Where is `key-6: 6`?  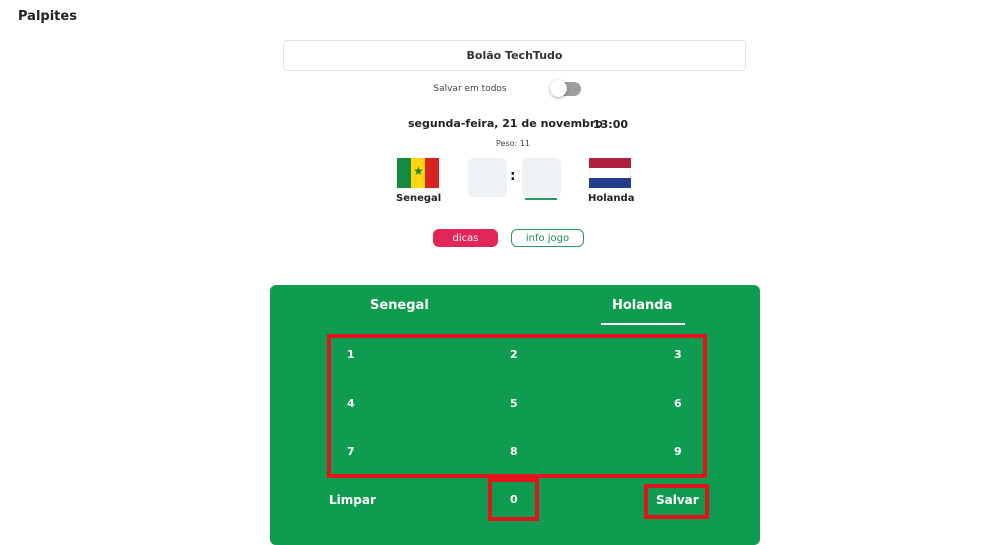 key-6: 6 is located at coordinates (678, 403).